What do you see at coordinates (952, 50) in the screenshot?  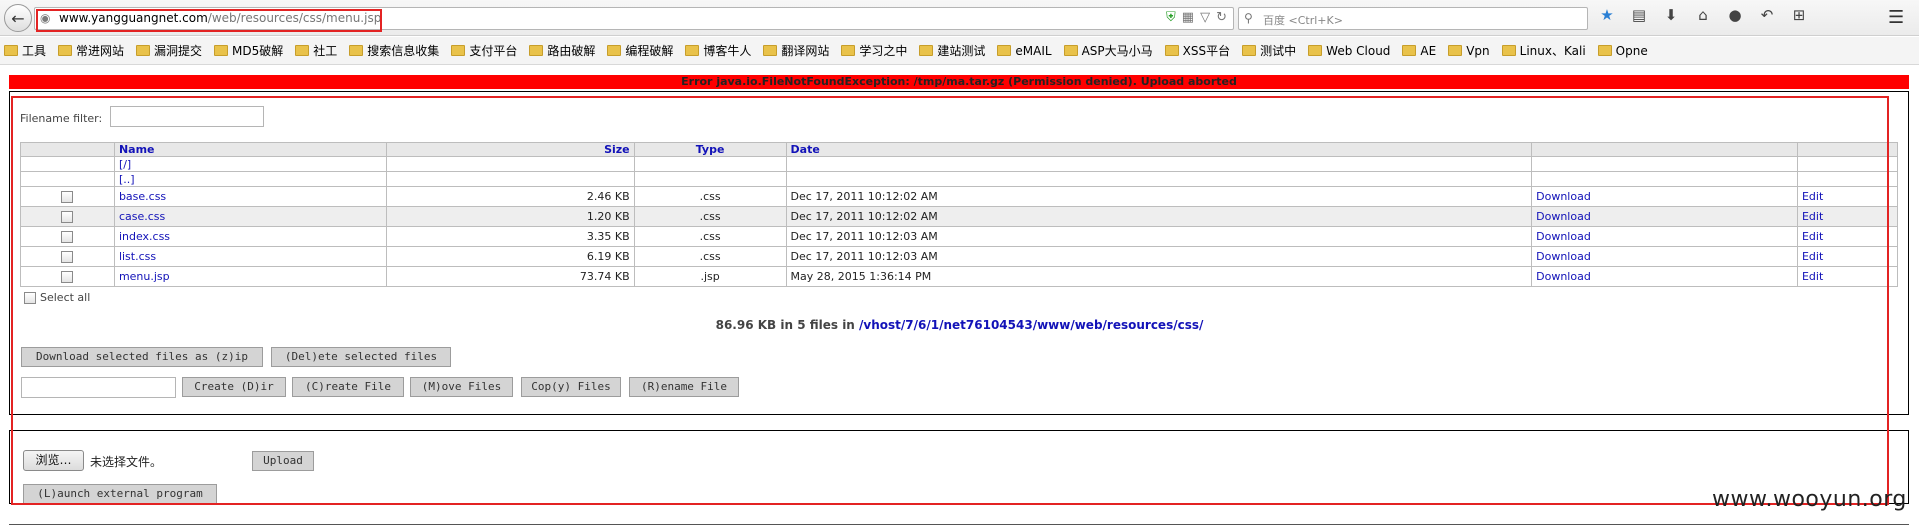 I see `bookmark-folder: 建站测试` at bounding box center [952, 50].